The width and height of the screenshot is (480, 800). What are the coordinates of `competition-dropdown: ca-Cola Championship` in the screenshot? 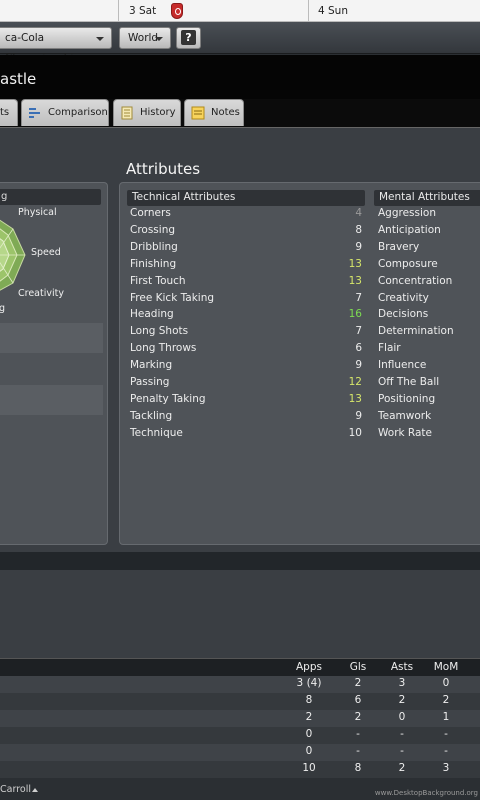 It's located at (56, 45).